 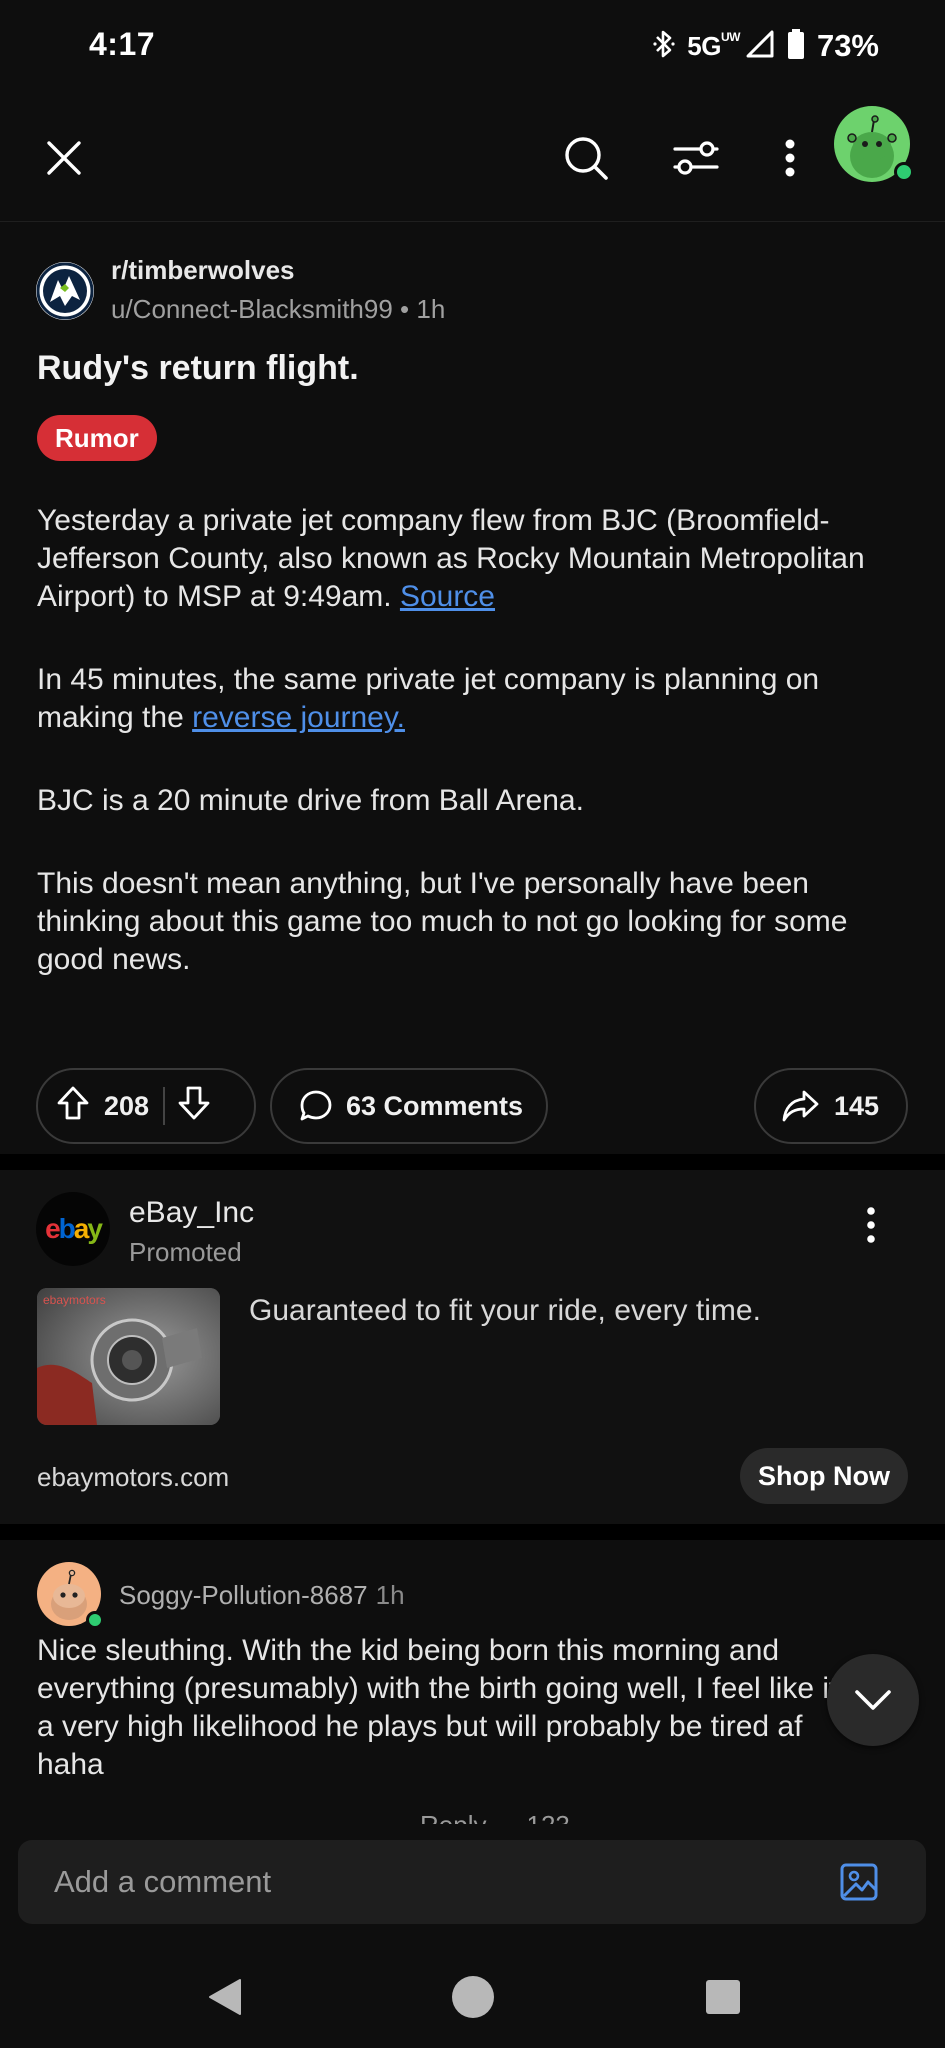 I want to click on next-comment-button, so click(x=873, y=1700).